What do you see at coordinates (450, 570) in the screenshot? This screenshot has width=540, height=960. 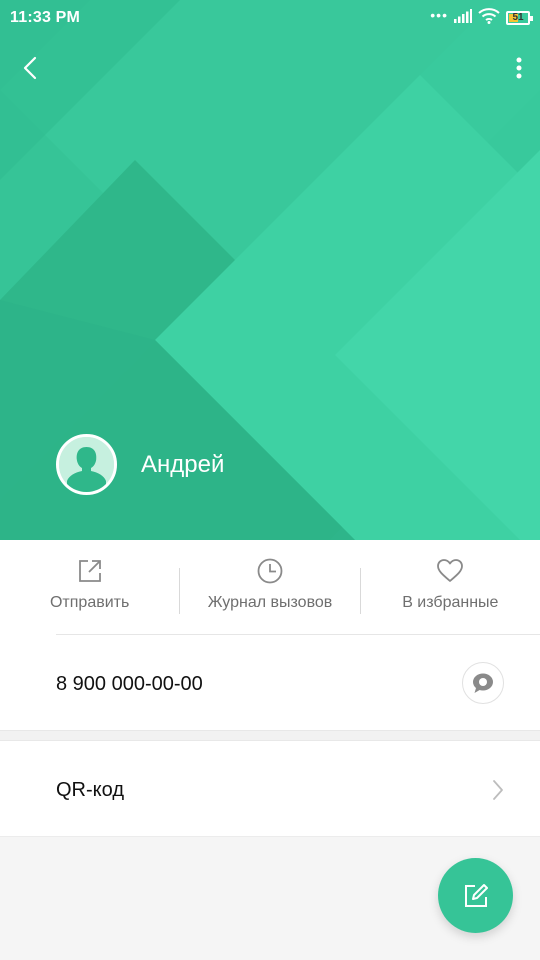 I see `heart-icon` at bounding box center [450, 570].